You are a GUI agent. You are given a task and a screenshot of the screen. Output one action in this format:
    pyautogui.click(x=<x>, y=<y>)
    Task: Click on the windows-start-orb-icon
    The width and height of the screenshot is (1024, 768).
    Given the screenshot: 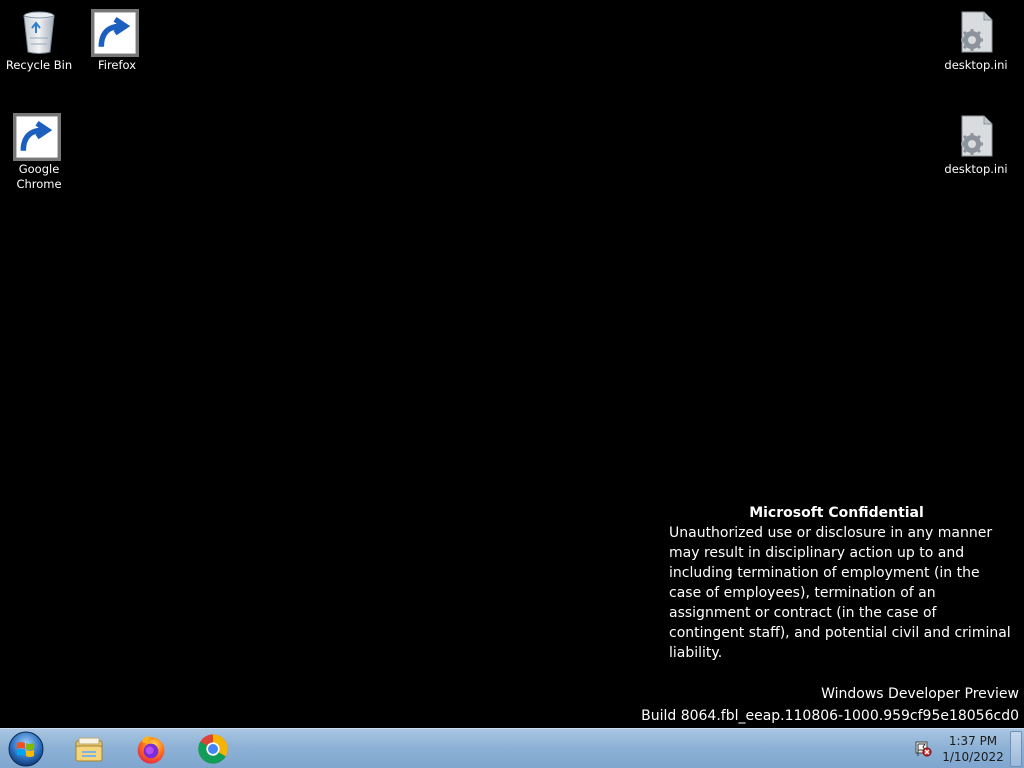 What is the action you would take?
    pyautogui.click(x=26, y=749)
    